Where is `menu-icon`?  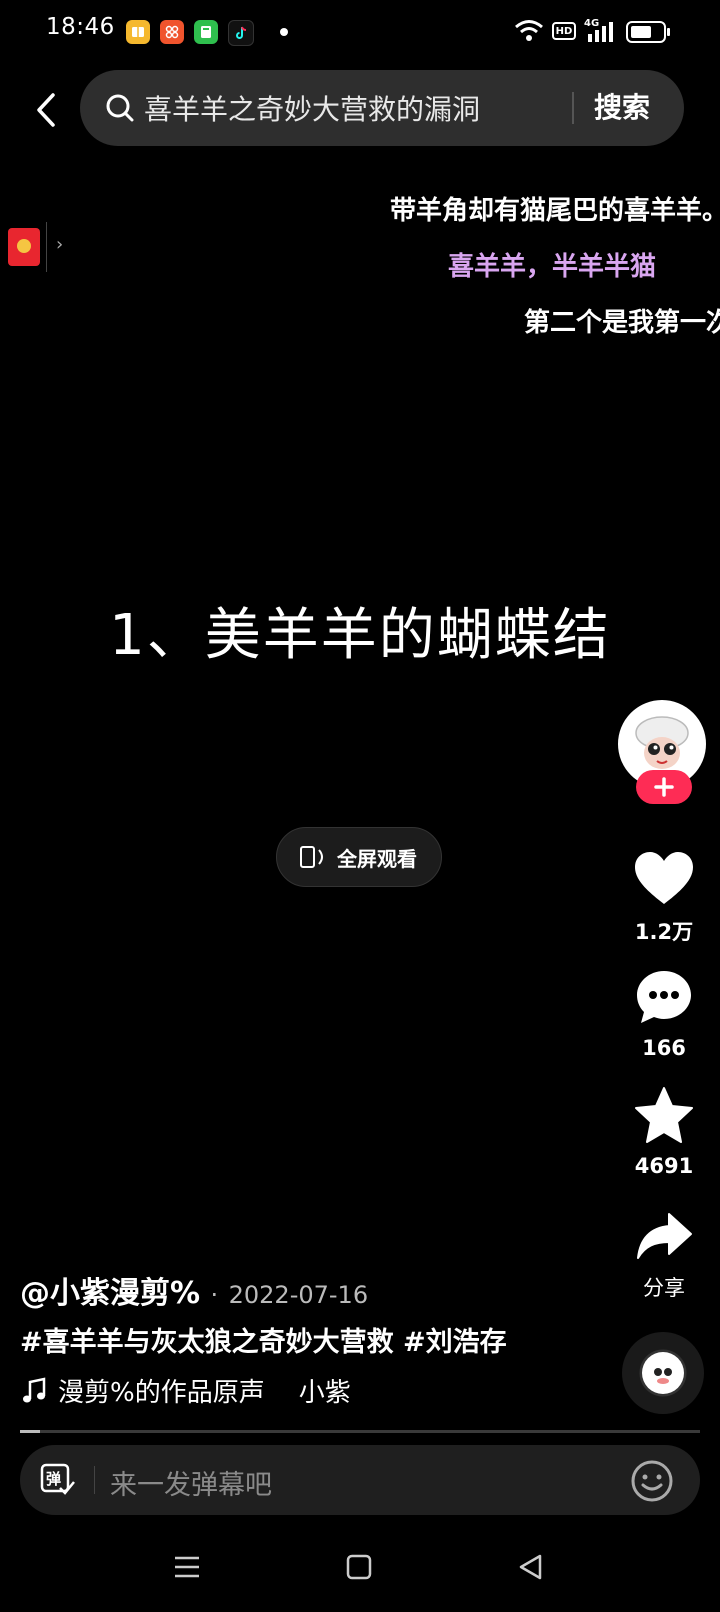 menu-icon is located at coordinates (187, 1567).